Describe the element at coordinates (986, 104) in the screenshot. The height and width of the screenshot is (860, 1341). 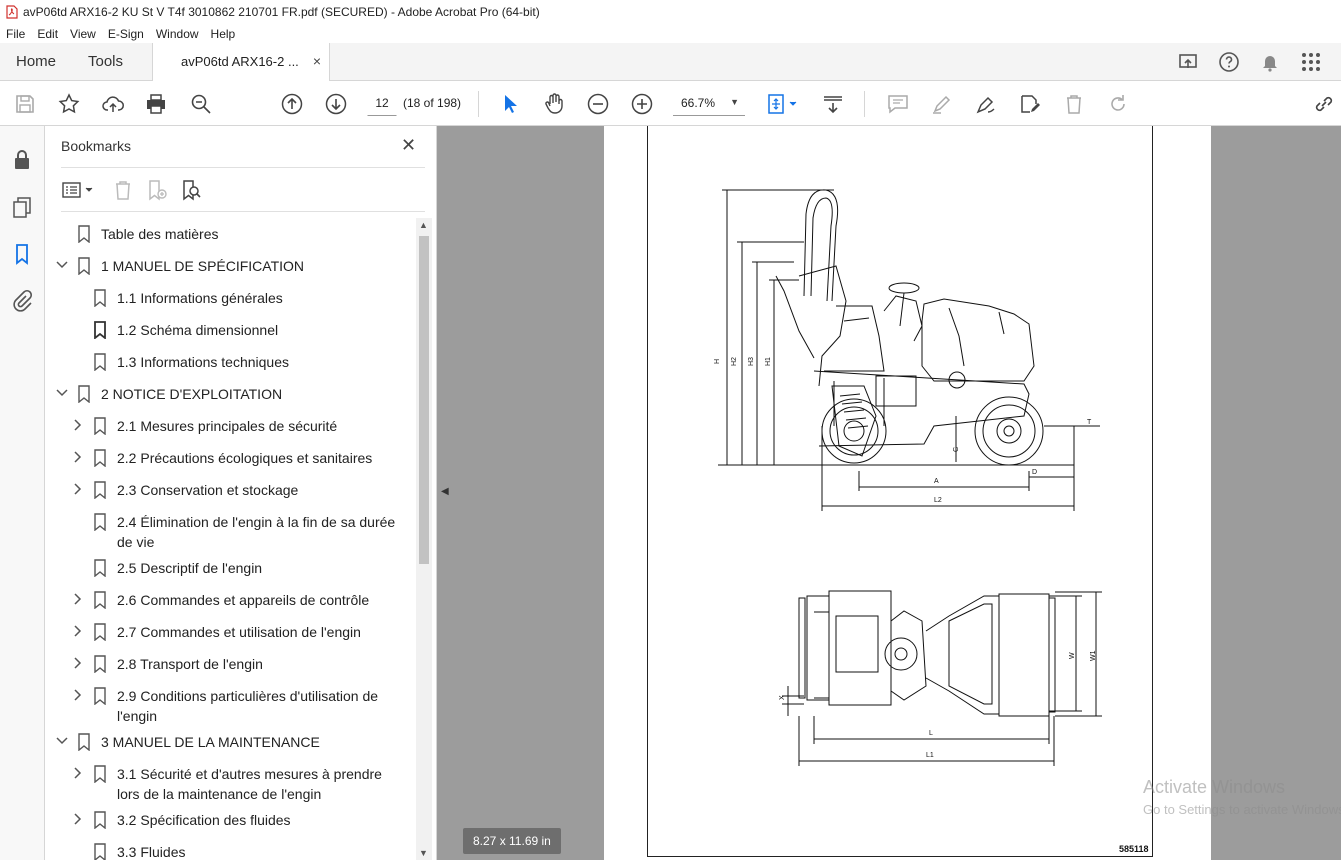
I see `draw-pen-icon` at that location.